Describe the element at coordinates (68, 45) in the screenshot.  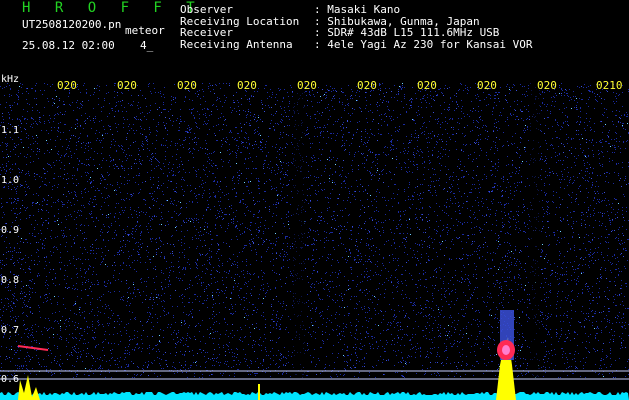
I see `datetime-label: 25.08.12 02:00` at that location.